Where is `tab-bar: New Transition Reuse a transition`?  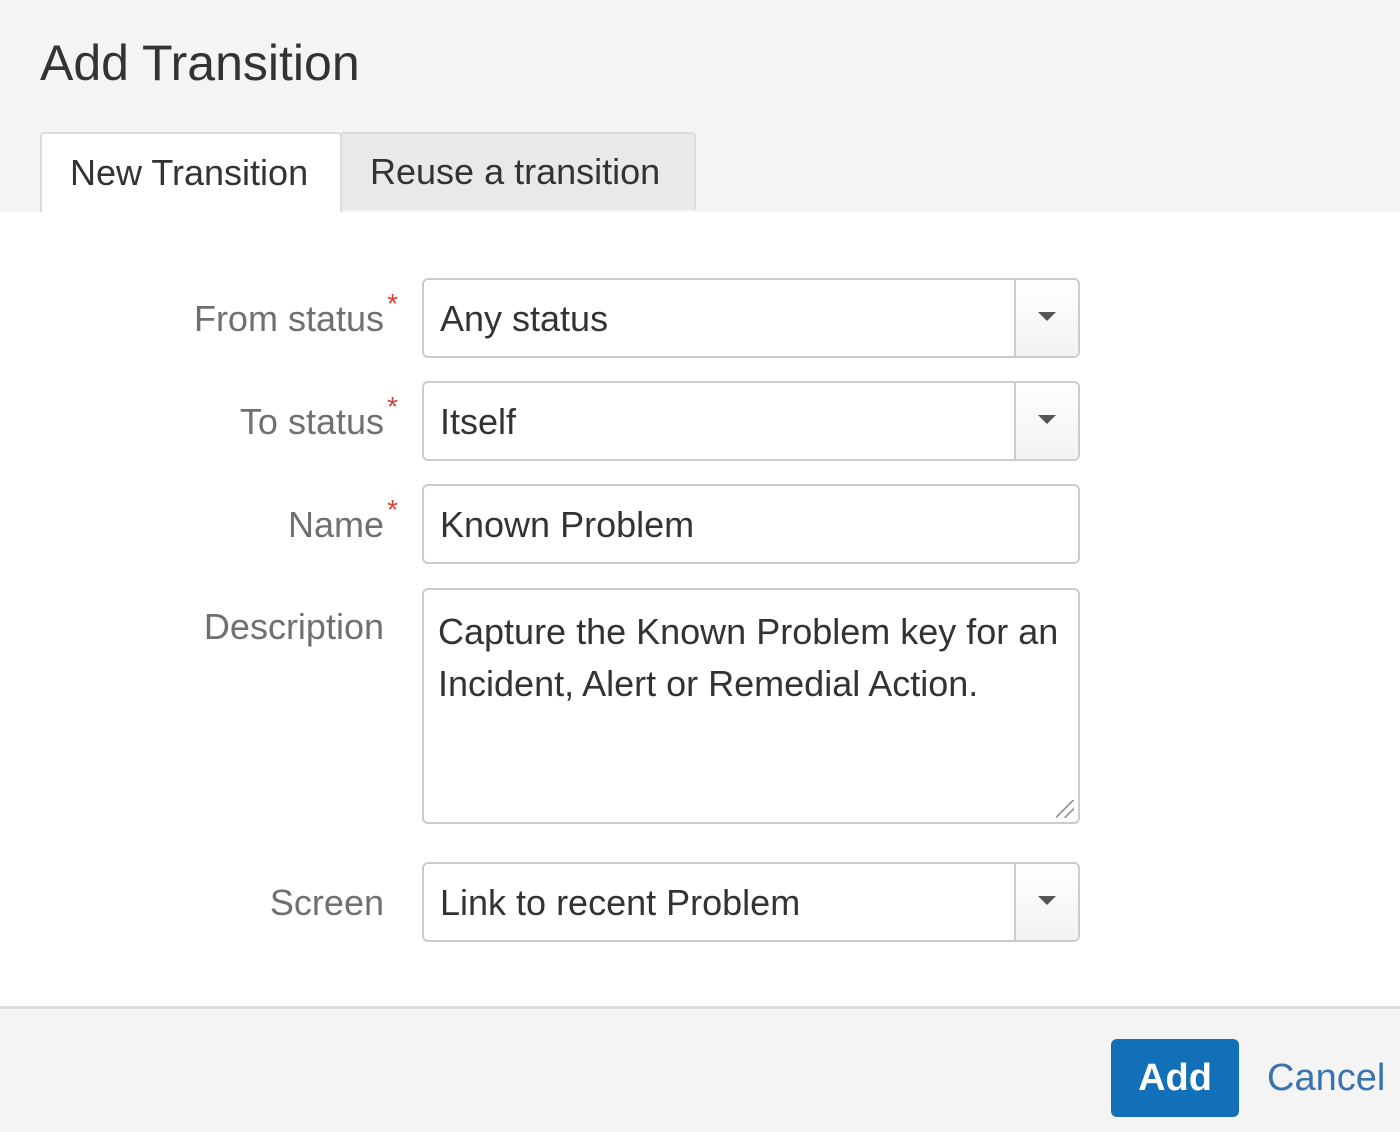 tab-bar: New Transition Reuse a transition is located at coordinates (368, 172).